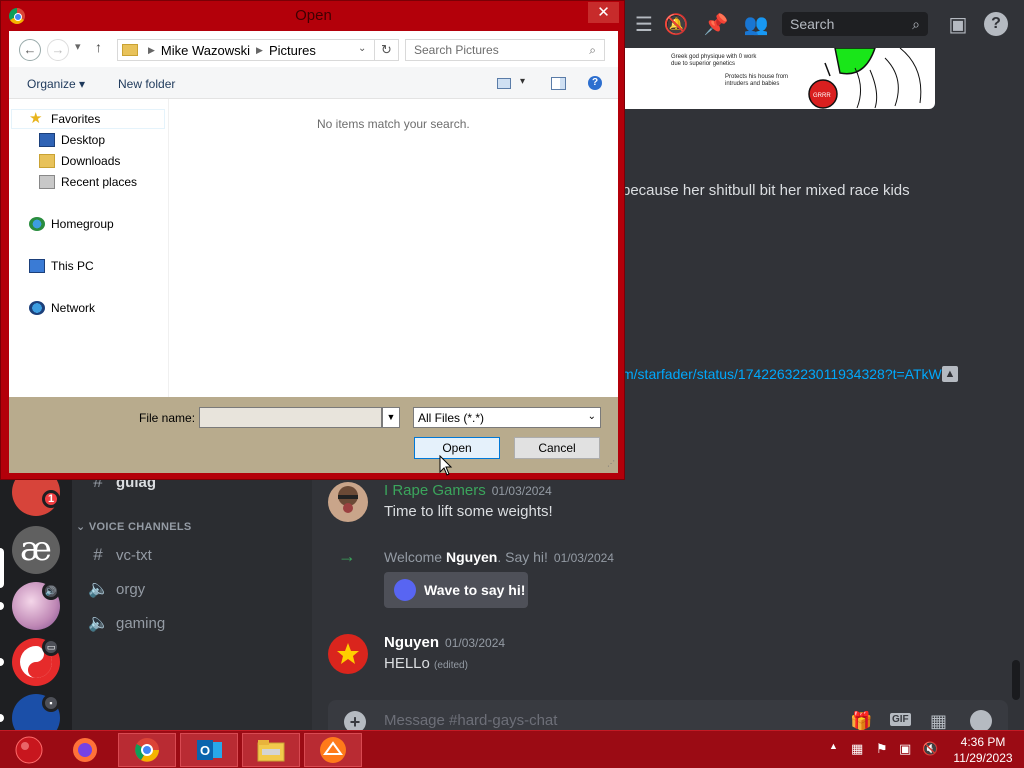 Image resolution: width=1024 pixels, height=768 pixels. I want to click on nav-this-pc: This PC, so click(61, 266).